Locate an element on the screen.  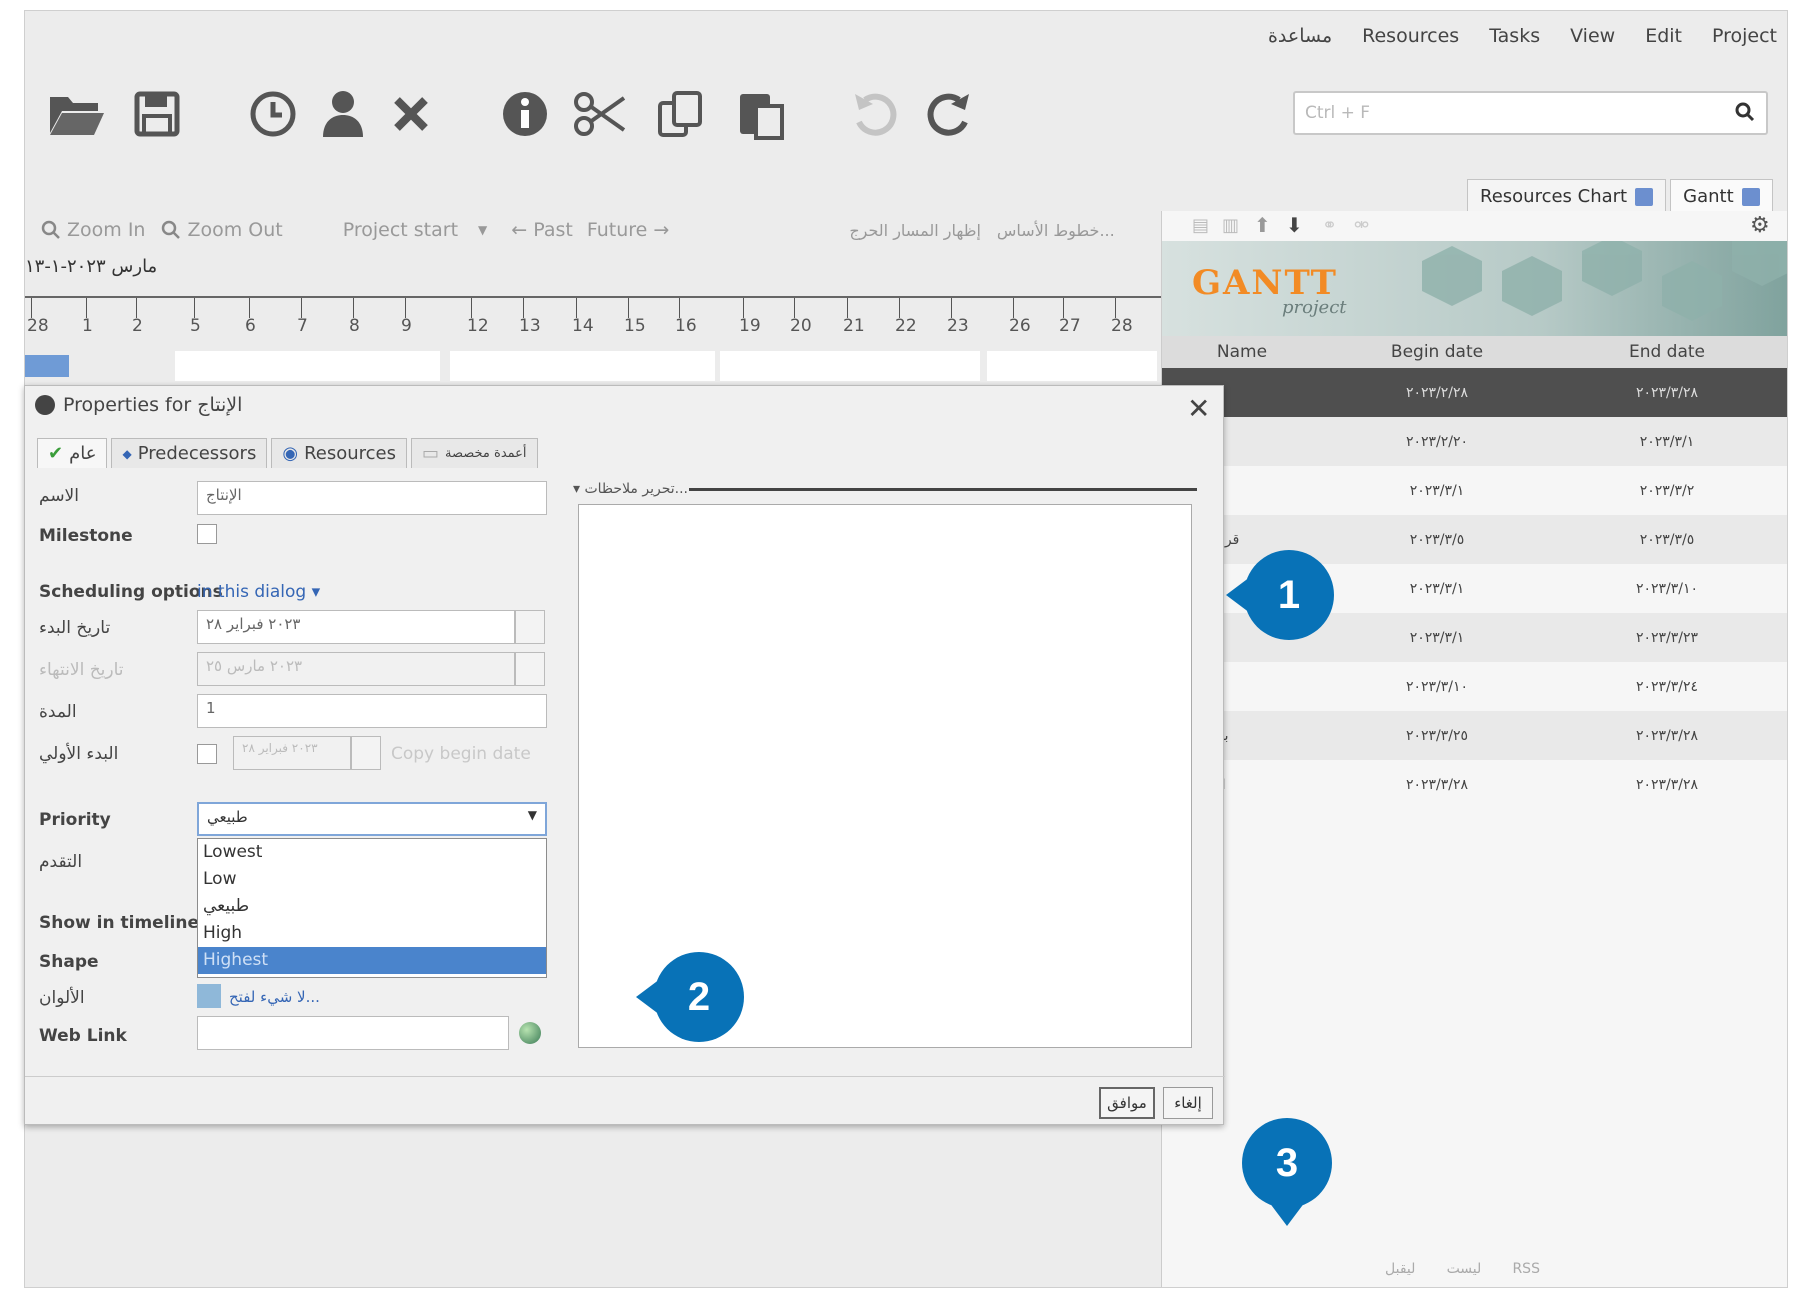
redo-icon is located at coordinates (949, 114).